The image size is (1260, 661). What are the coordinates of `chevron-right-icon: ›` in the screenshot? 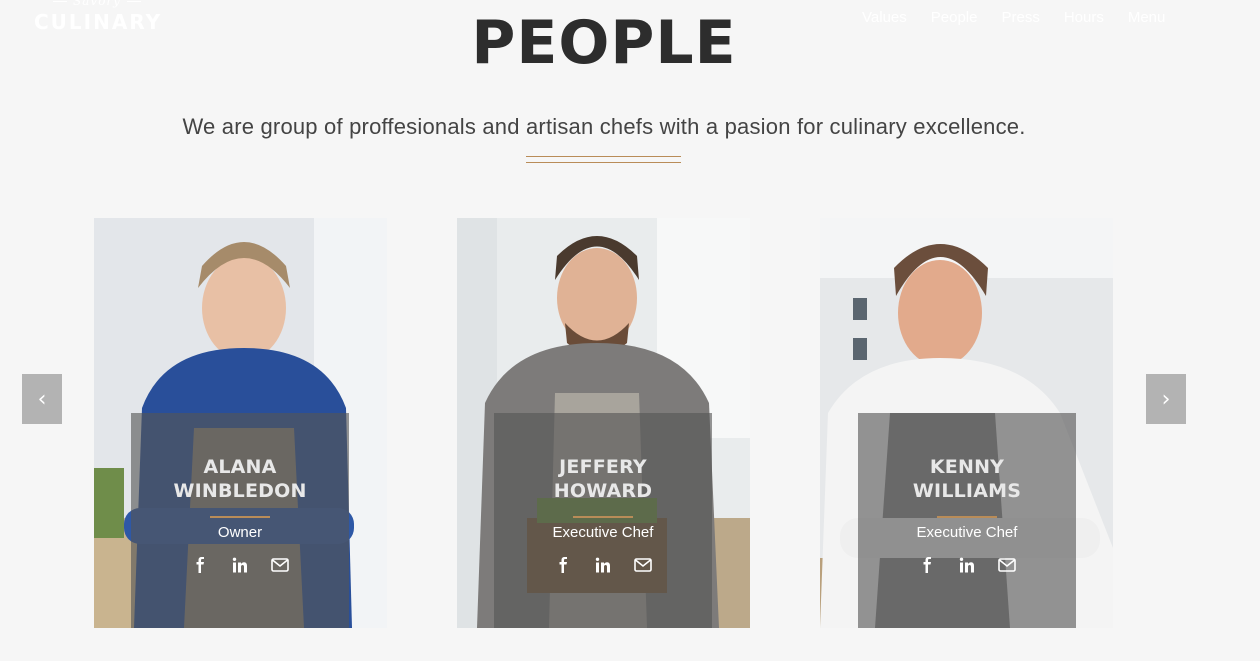 It's located at (1166, 399).